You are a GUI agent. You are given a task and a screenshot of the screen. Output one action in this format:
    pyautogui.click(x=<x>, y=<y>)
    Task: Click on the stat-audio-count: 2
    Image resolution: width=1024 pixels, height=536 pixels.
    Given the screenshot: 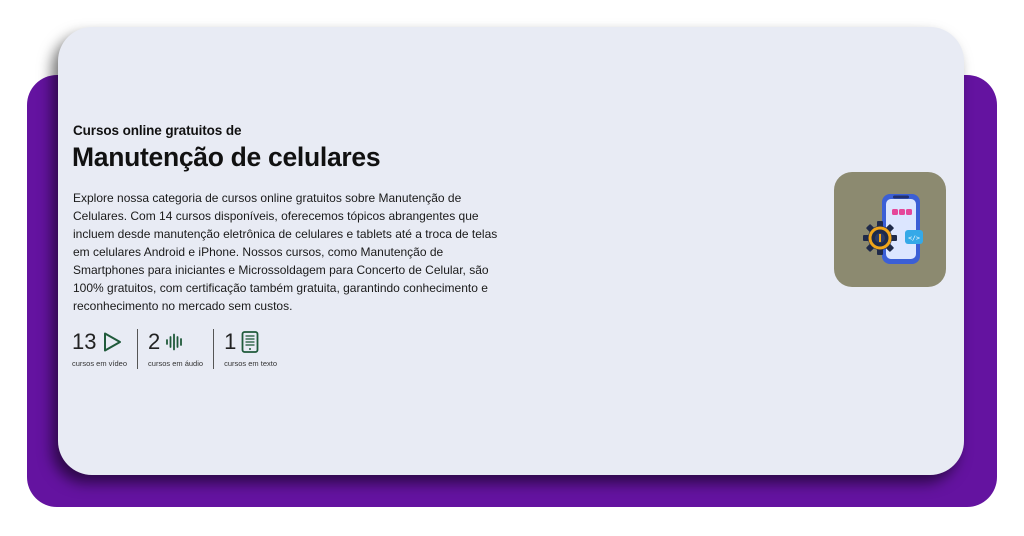 What is the action you would take?
    pyautogui.click(x=154, y=341)
    